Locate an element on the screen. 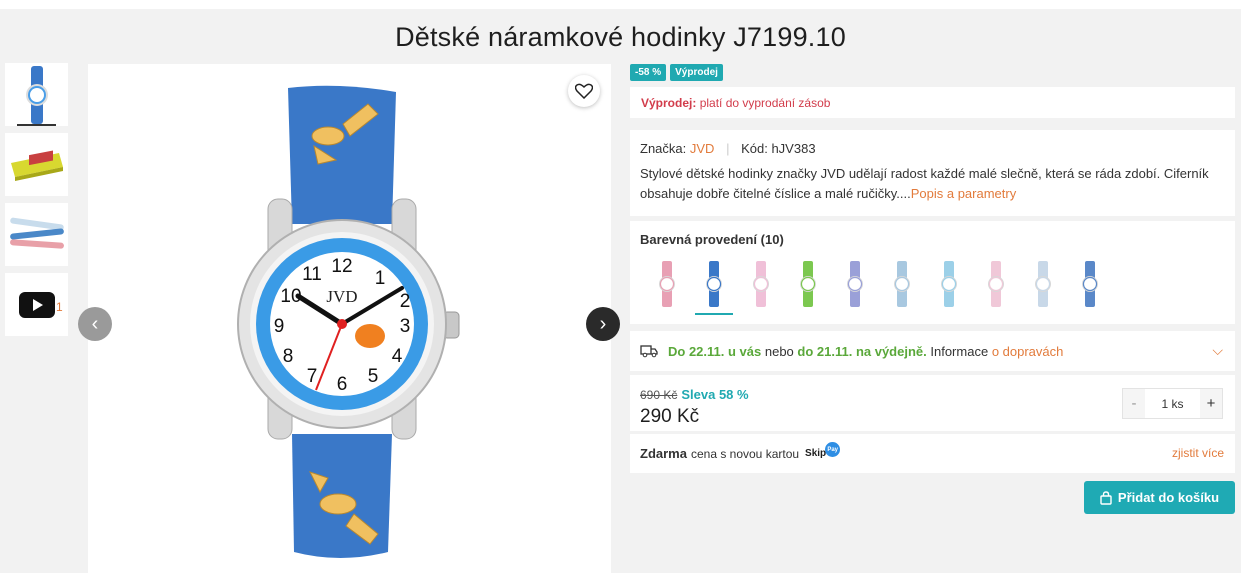  price-box: 690 Kč Sleva 58 % 290 Kč - 1 ks + is located at coordinates (932, 403).